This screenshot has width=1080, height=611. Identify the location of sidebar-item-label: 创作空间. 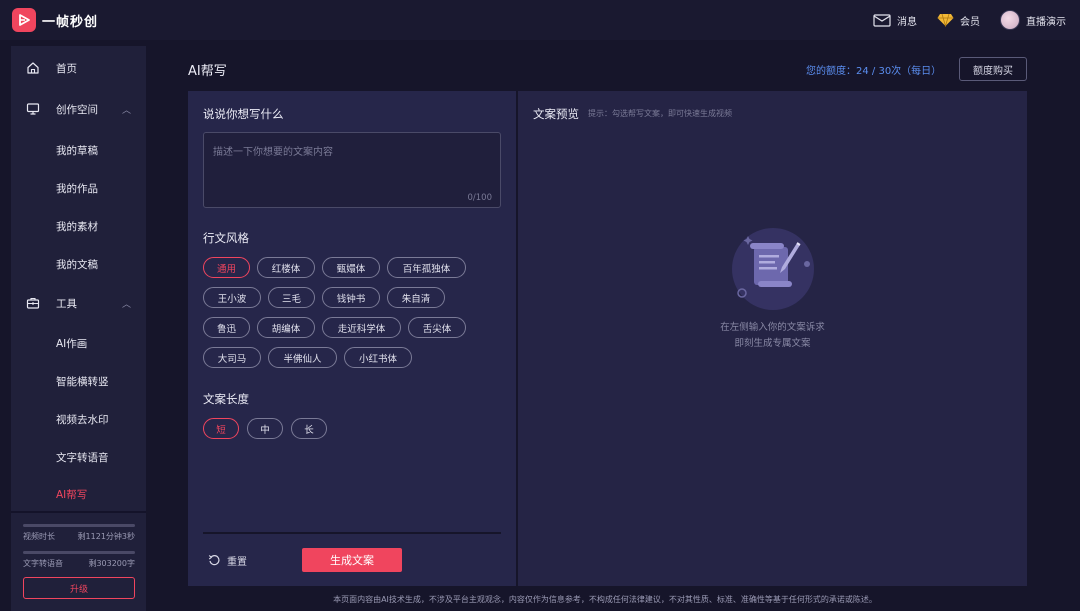
(77, 109).